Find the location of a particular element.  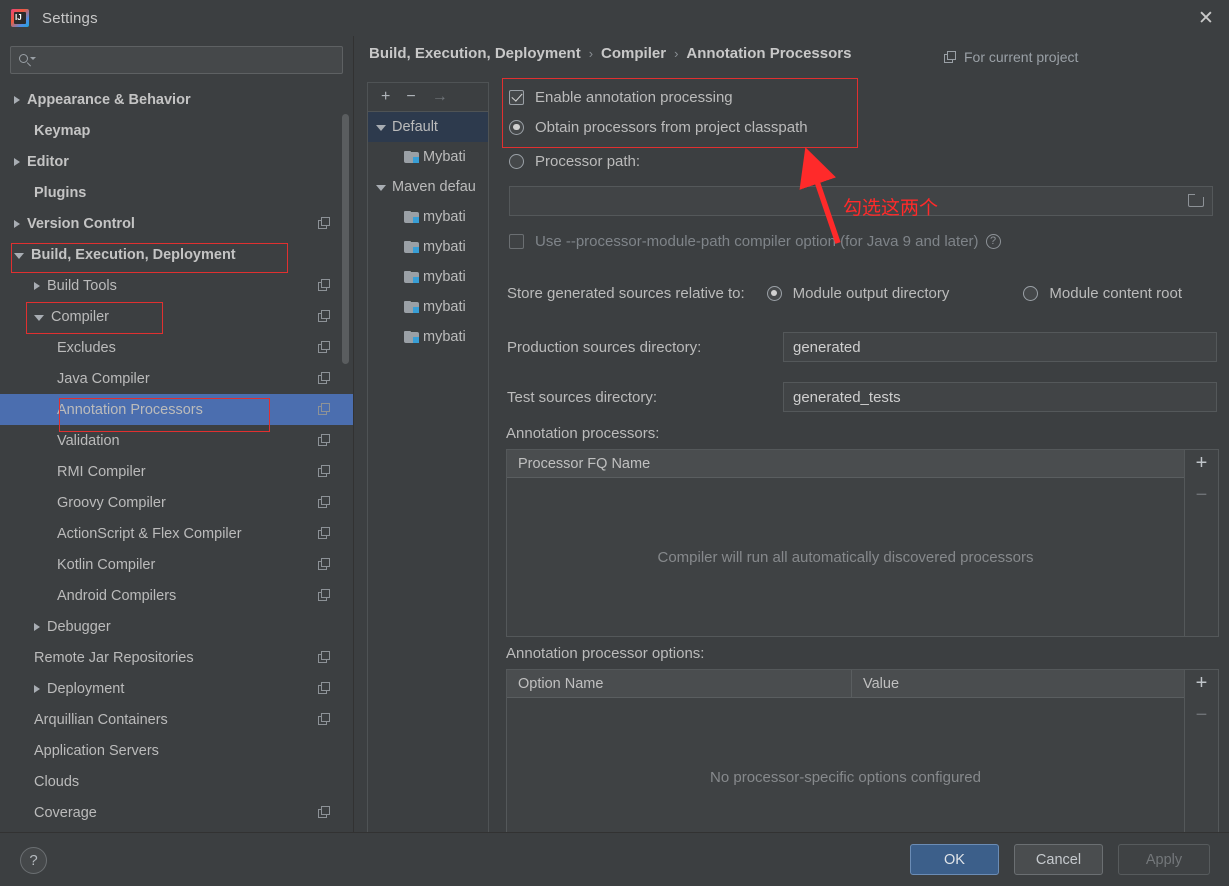

sidebar-item-keymap: Keymap is located at coordinates (176, 130).